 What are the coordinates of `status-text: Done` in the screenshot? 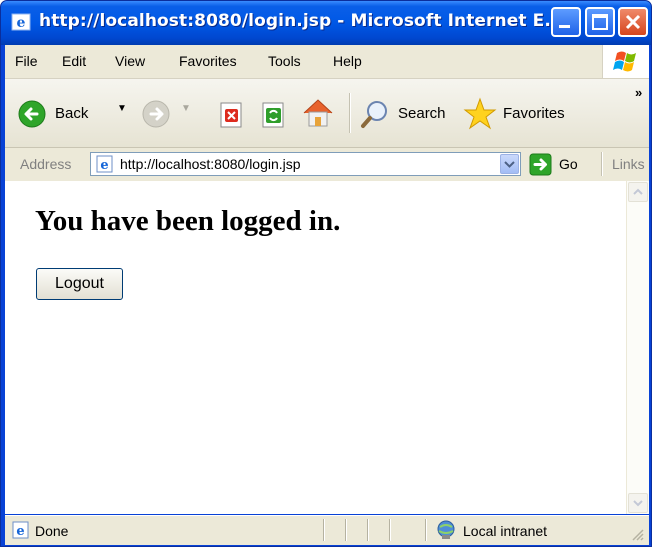 It's located at (52, 531).